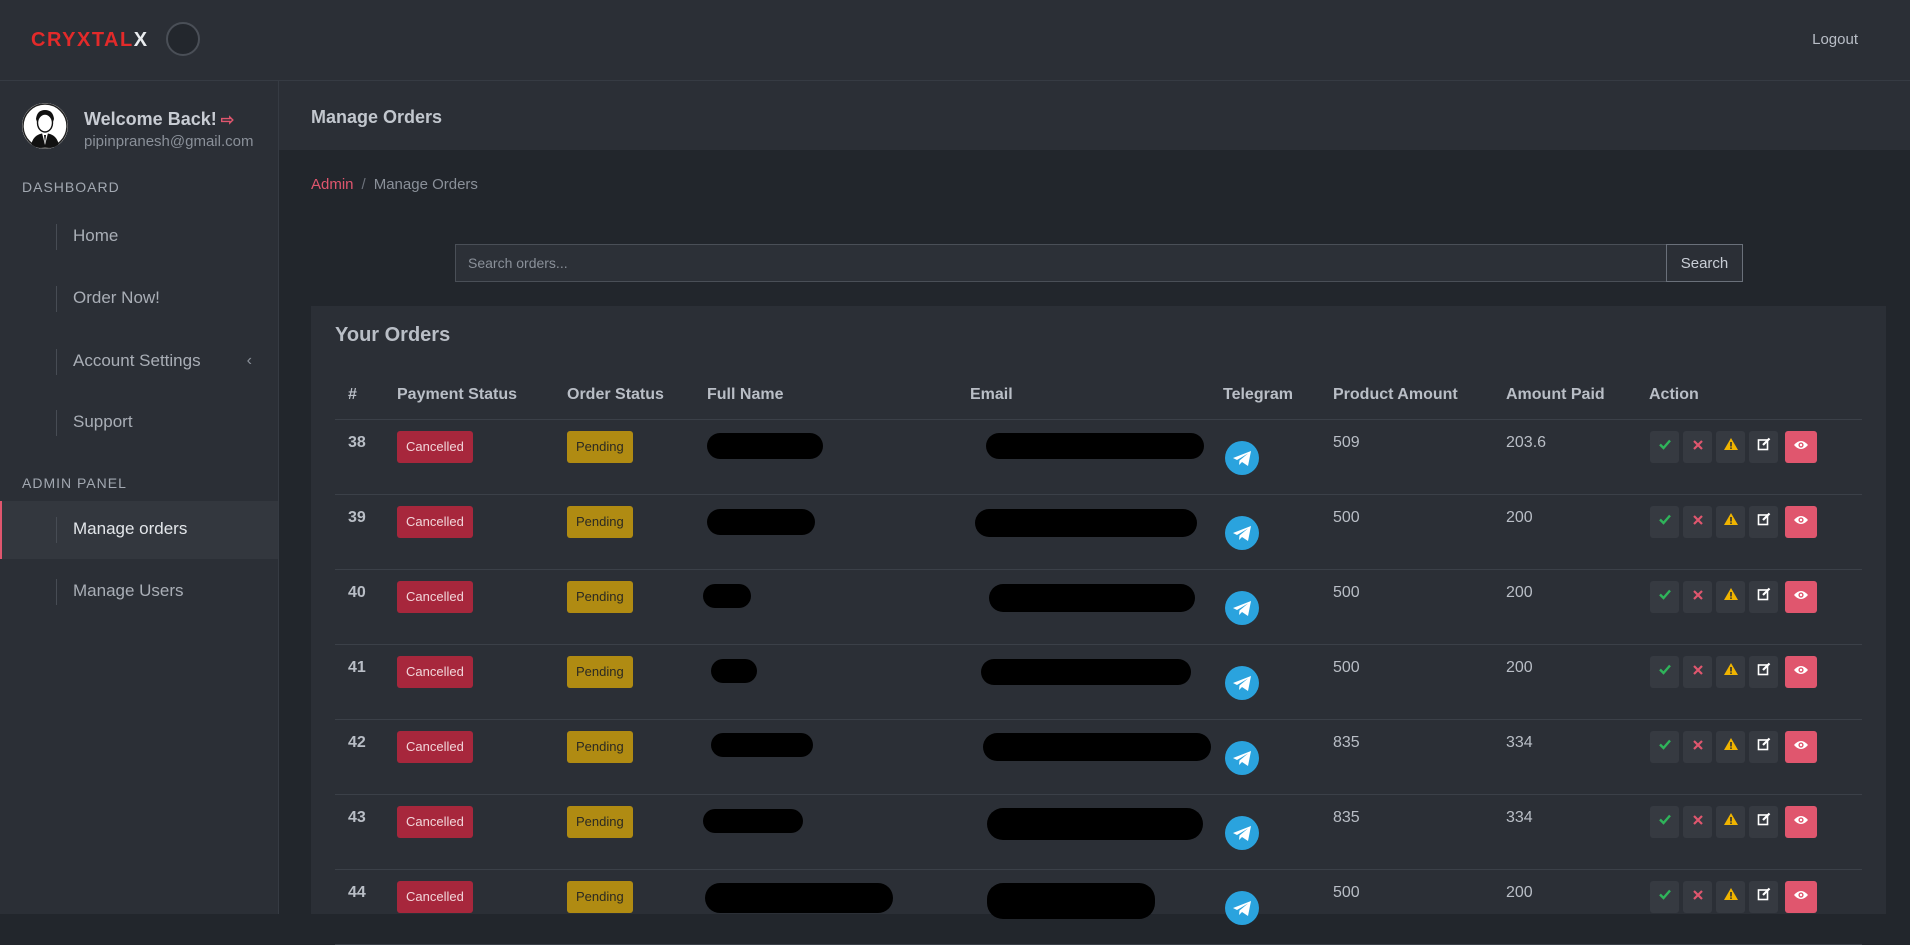 The height and width of the screenshot is (945, 1910). What do you see at coordinates (141, 40) in the screenshot?
I see `brand-name-part2: X` at bounding box center [141, 40].